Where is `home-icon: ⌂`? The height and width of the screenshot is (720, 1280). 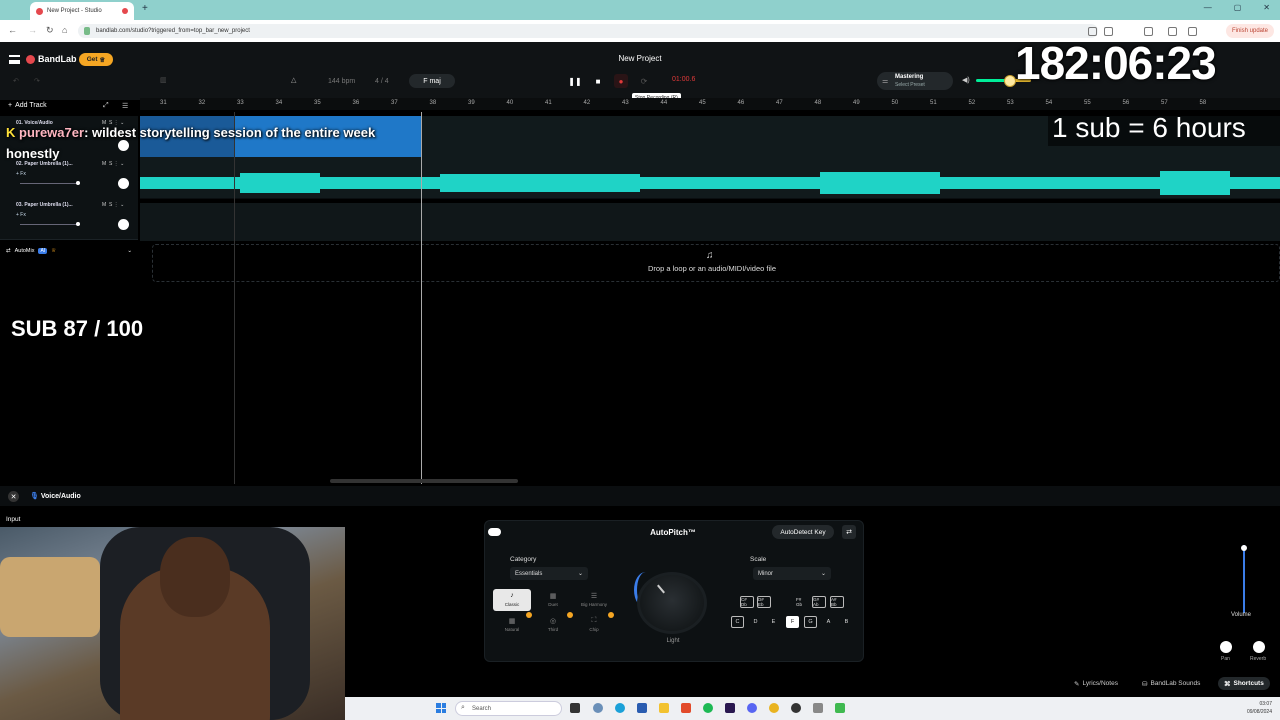
home-icon: ⌂ is located at coordinates (64, 30).